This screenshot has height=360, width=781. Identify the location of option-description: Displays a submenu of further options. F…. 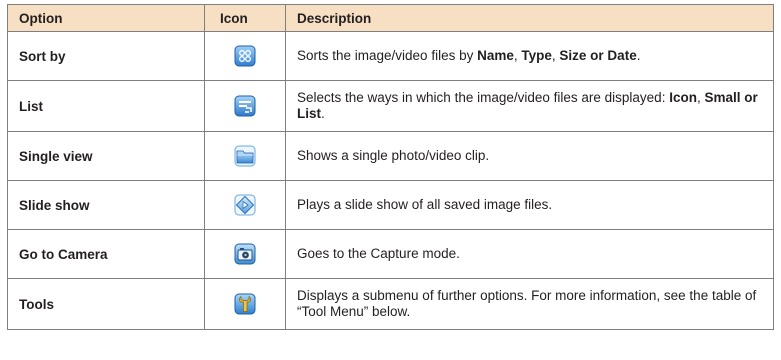
(529, 304).